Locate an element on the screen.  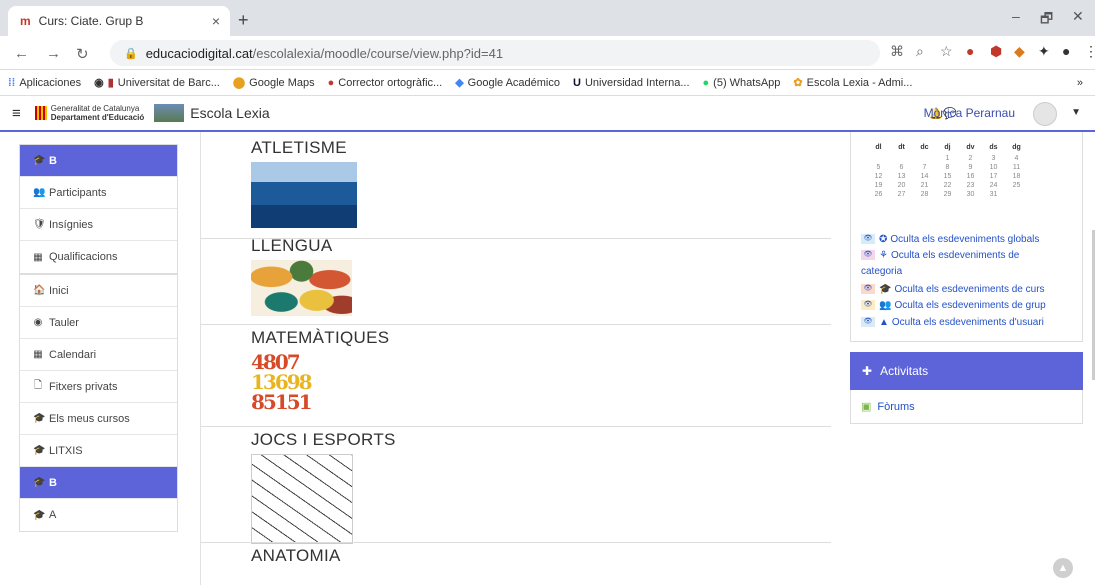
calendar-day: 10 is located at coordinates (993, 167).